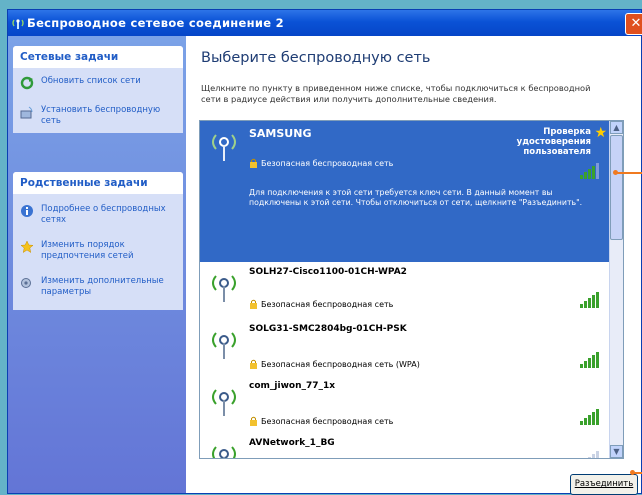  I want to click on network-name: SOLH27-Cisco1100-01CH-WPA2, so click(328, 272).